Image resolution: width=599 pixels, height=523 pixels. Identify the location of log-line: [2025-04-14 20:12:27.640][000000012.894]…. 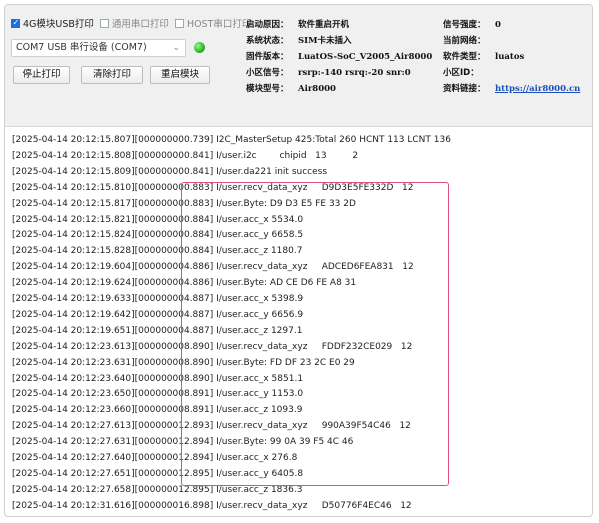
(155, 458).